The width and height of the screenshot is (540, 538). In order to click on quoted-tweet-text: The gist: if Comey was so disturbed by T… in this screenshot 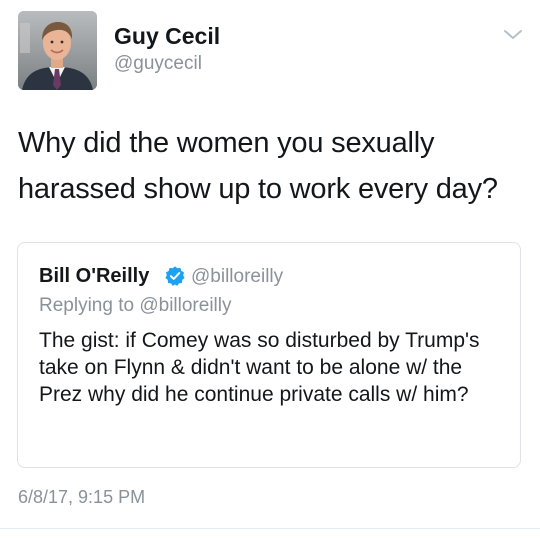, I will do `click(259, 367)`.